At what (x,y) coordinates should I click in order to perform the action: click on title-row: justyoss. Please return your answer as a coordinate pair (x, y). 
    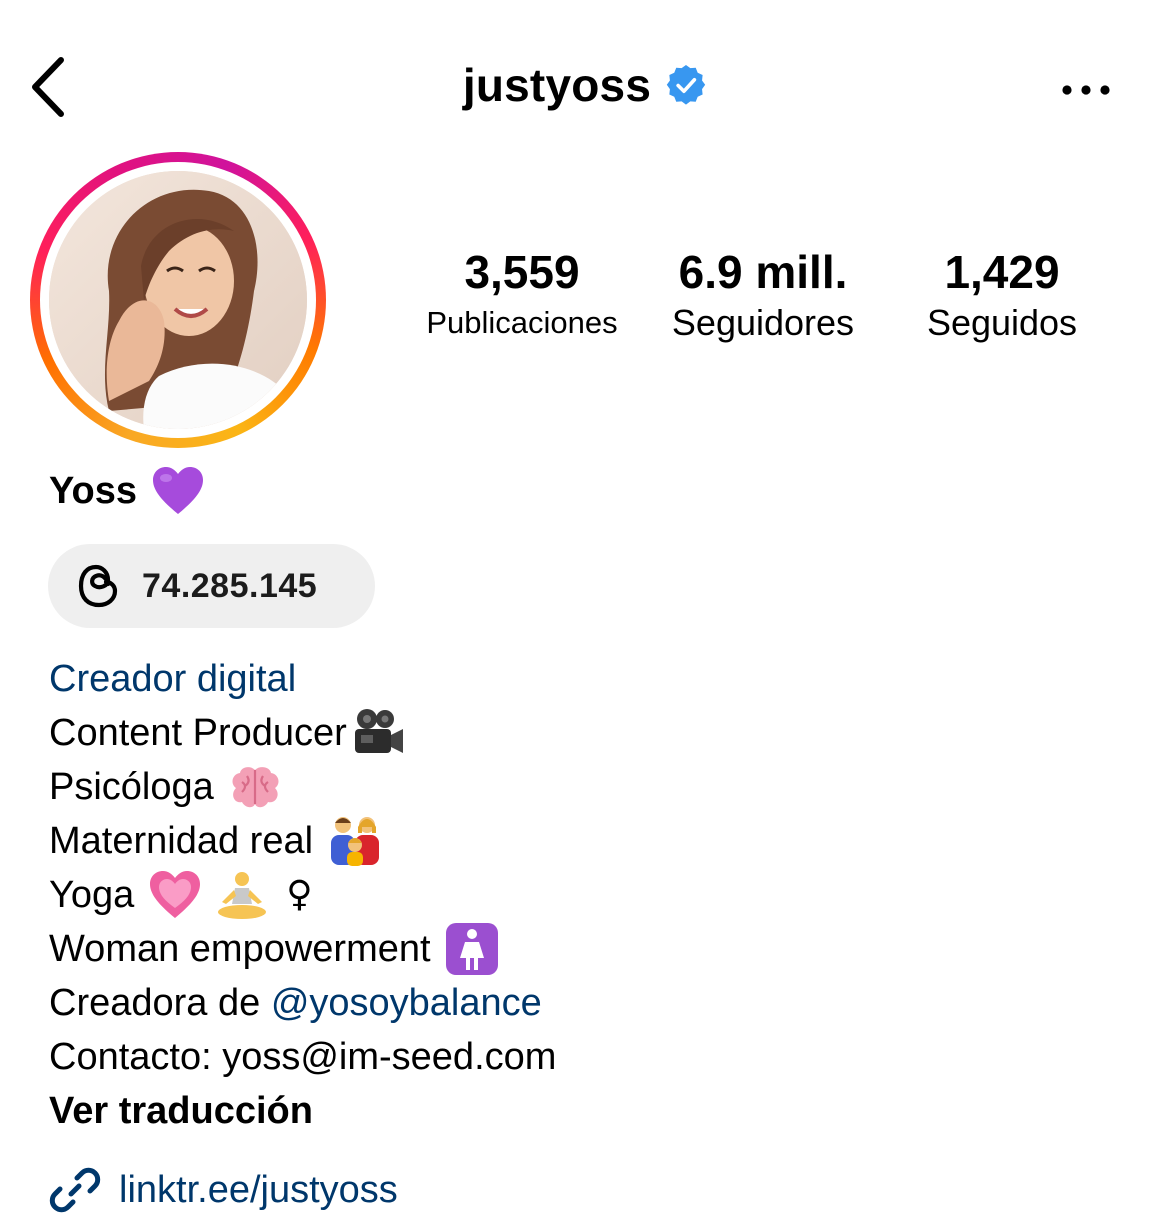
    Looking at the image, I should click on (585, 85).